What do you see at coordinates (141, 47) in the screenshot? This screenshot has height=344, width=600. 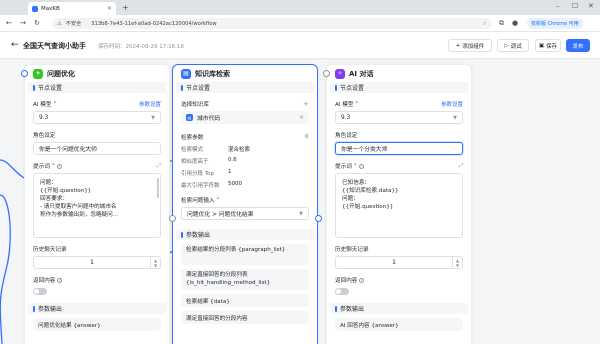 I see `save-time: 保存时间：2024-09-29 17:16:18` at bounding box center [141, 47].